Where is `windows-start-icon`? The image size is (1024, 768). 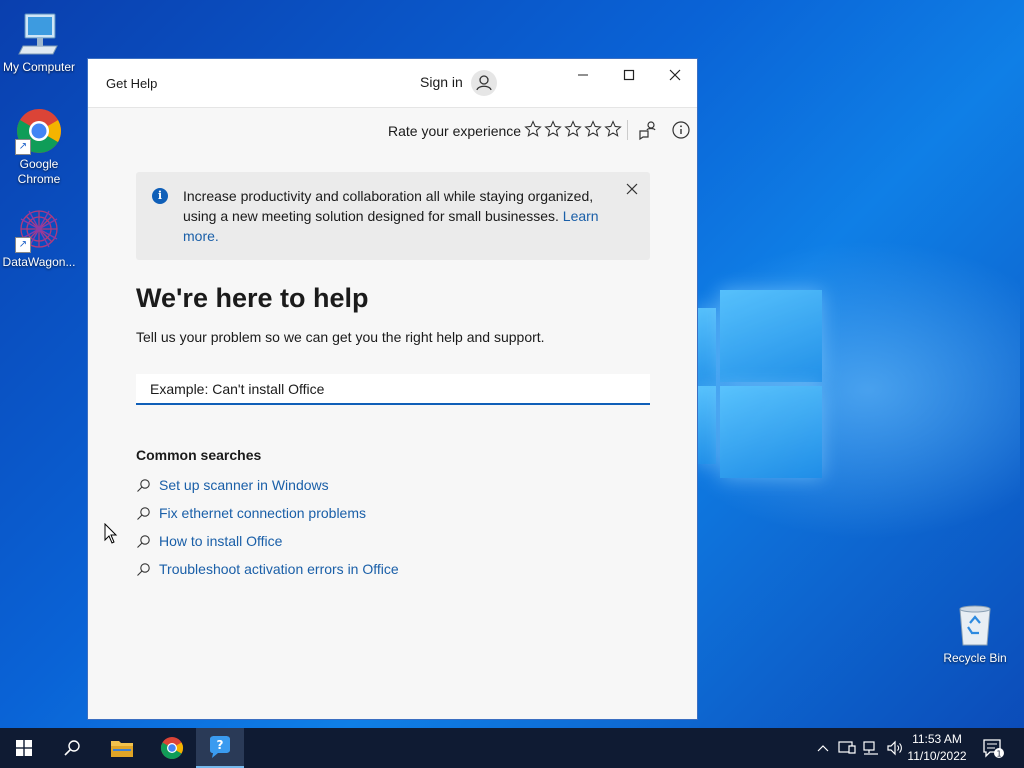 windows-start-icon is located at coordinates (24, 748).